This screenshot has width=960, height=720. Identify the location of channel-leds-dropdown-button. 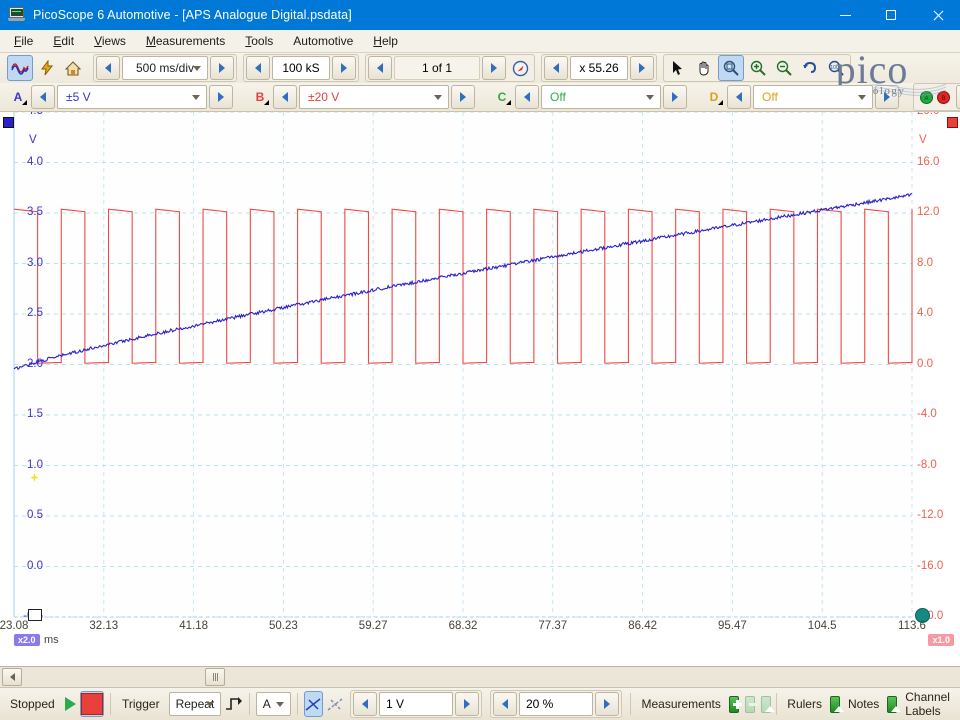
(958, 97).